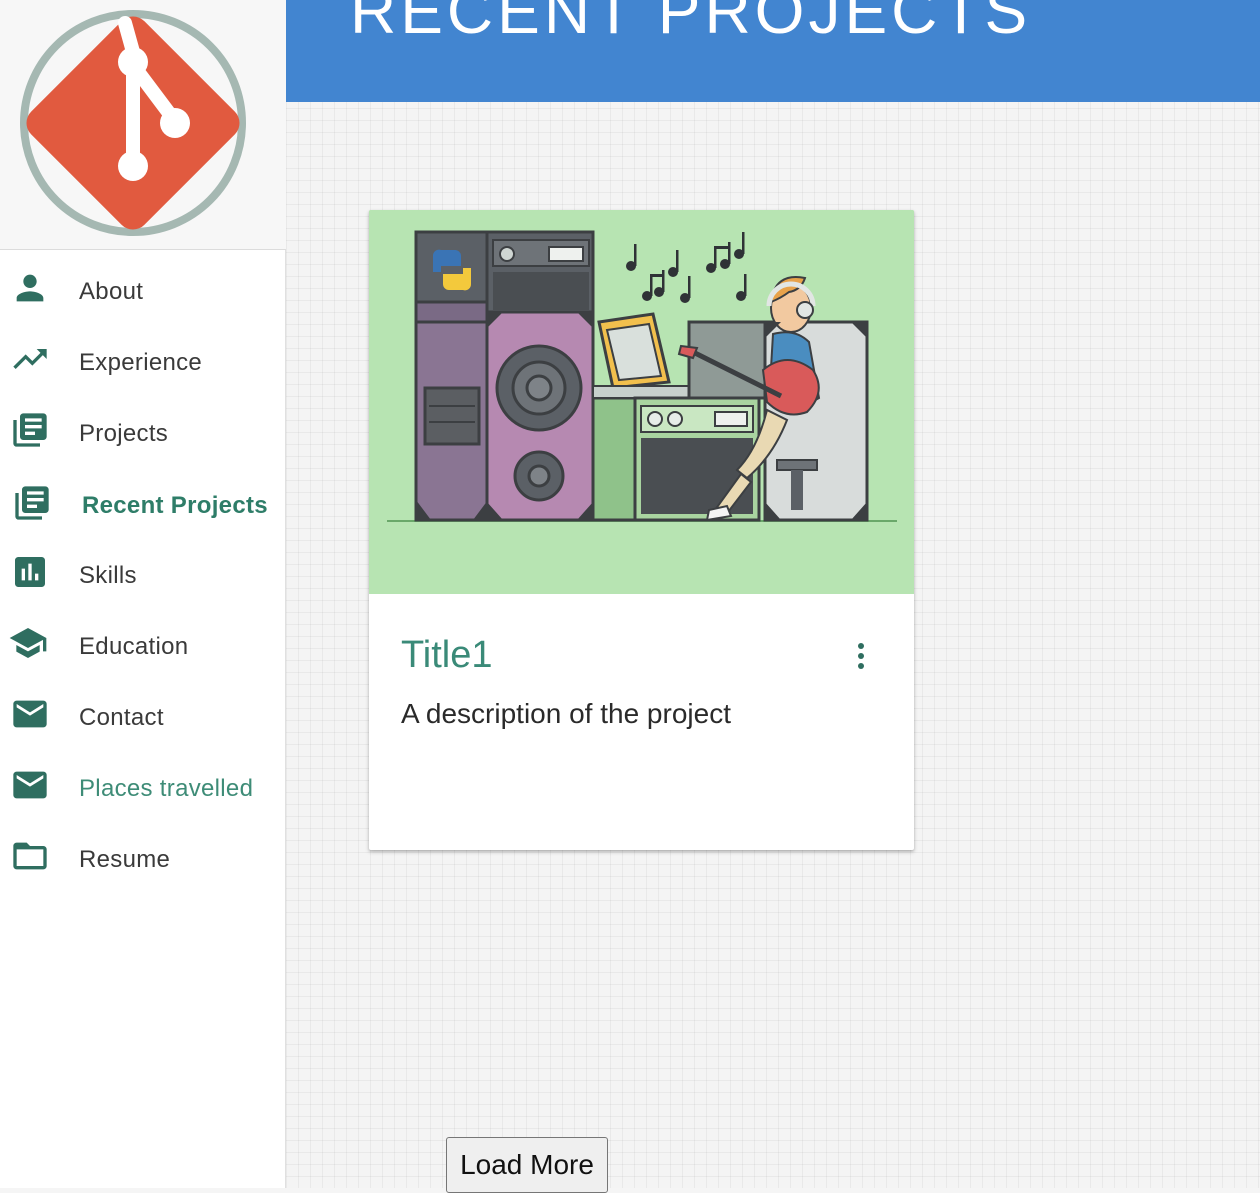  What do you see at coordinates (133, 123) in the screenshot?
I see `git-logo-icon` at bounding box center [133, 123].